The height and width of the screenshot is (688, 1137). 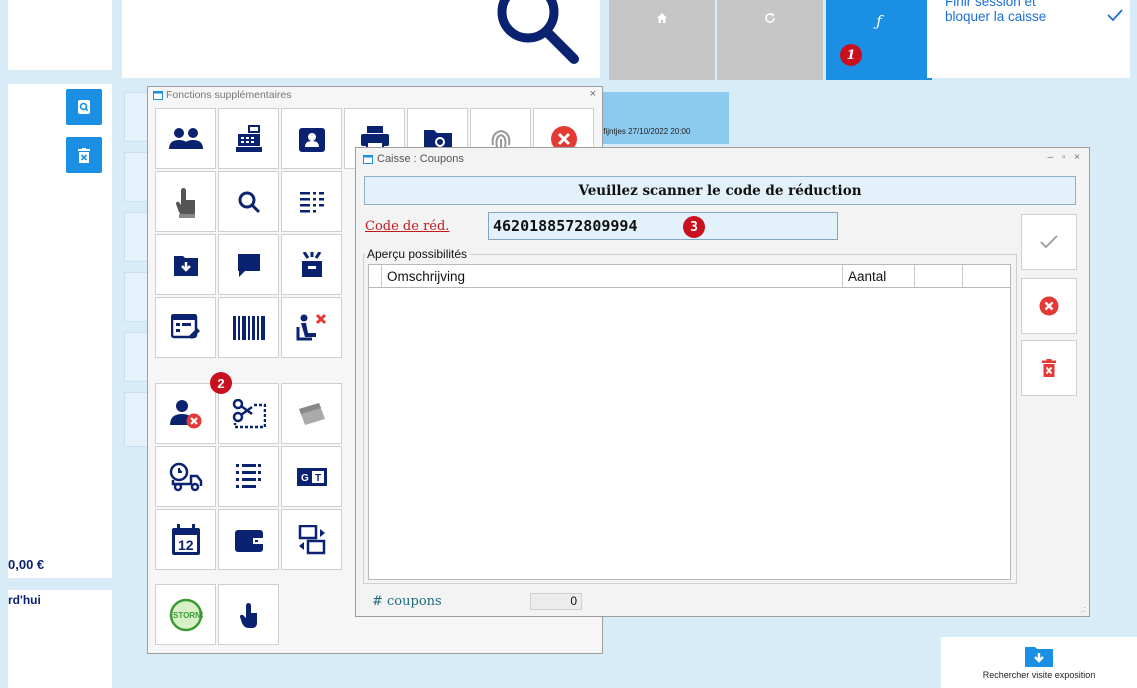 I want to click on coupons-count-label: # coupons, so click(x=407, y=601).